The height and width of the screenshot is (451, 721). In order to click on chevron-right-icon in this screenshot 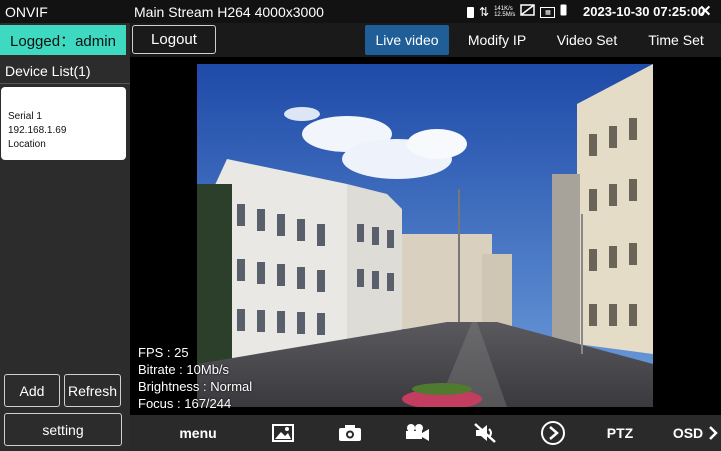, I will do `click(713, 433)`.